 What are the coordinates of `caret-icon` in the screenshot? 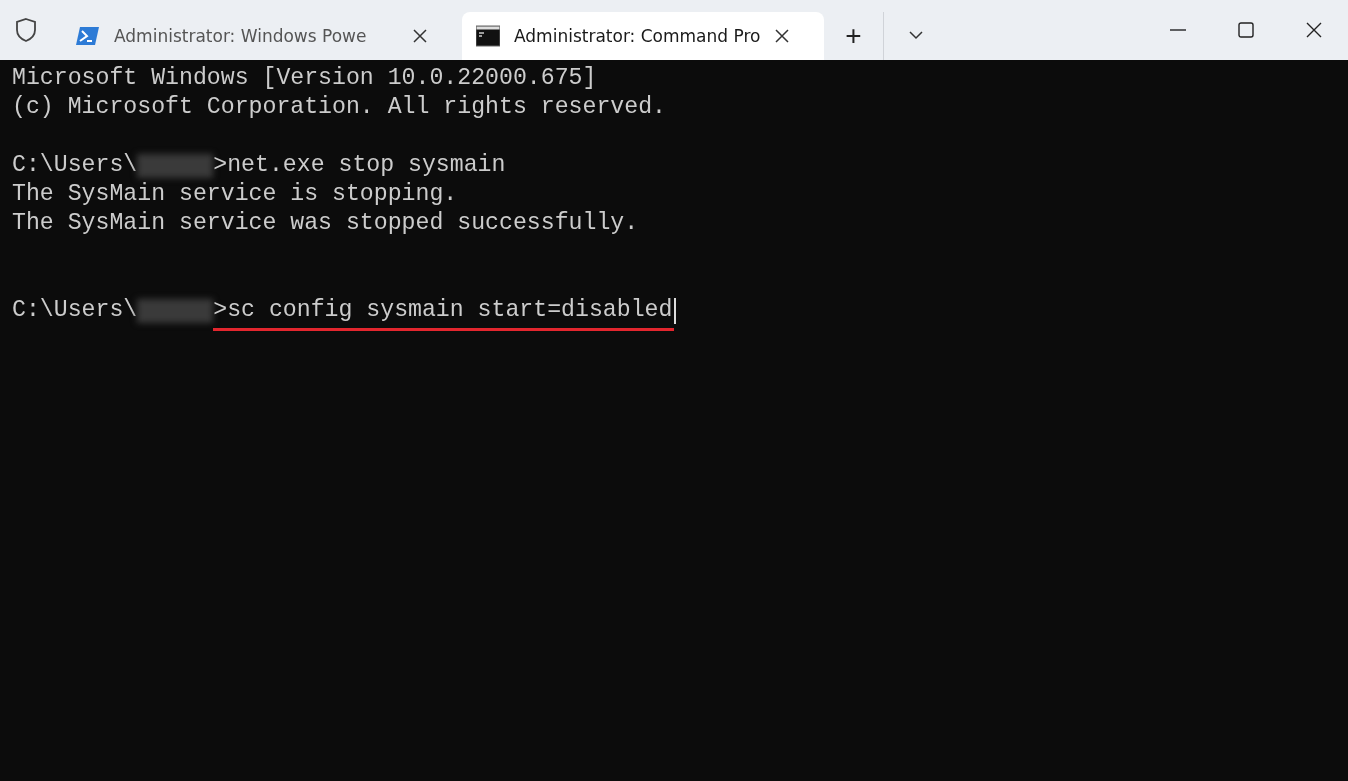 It's located at (916, 35).